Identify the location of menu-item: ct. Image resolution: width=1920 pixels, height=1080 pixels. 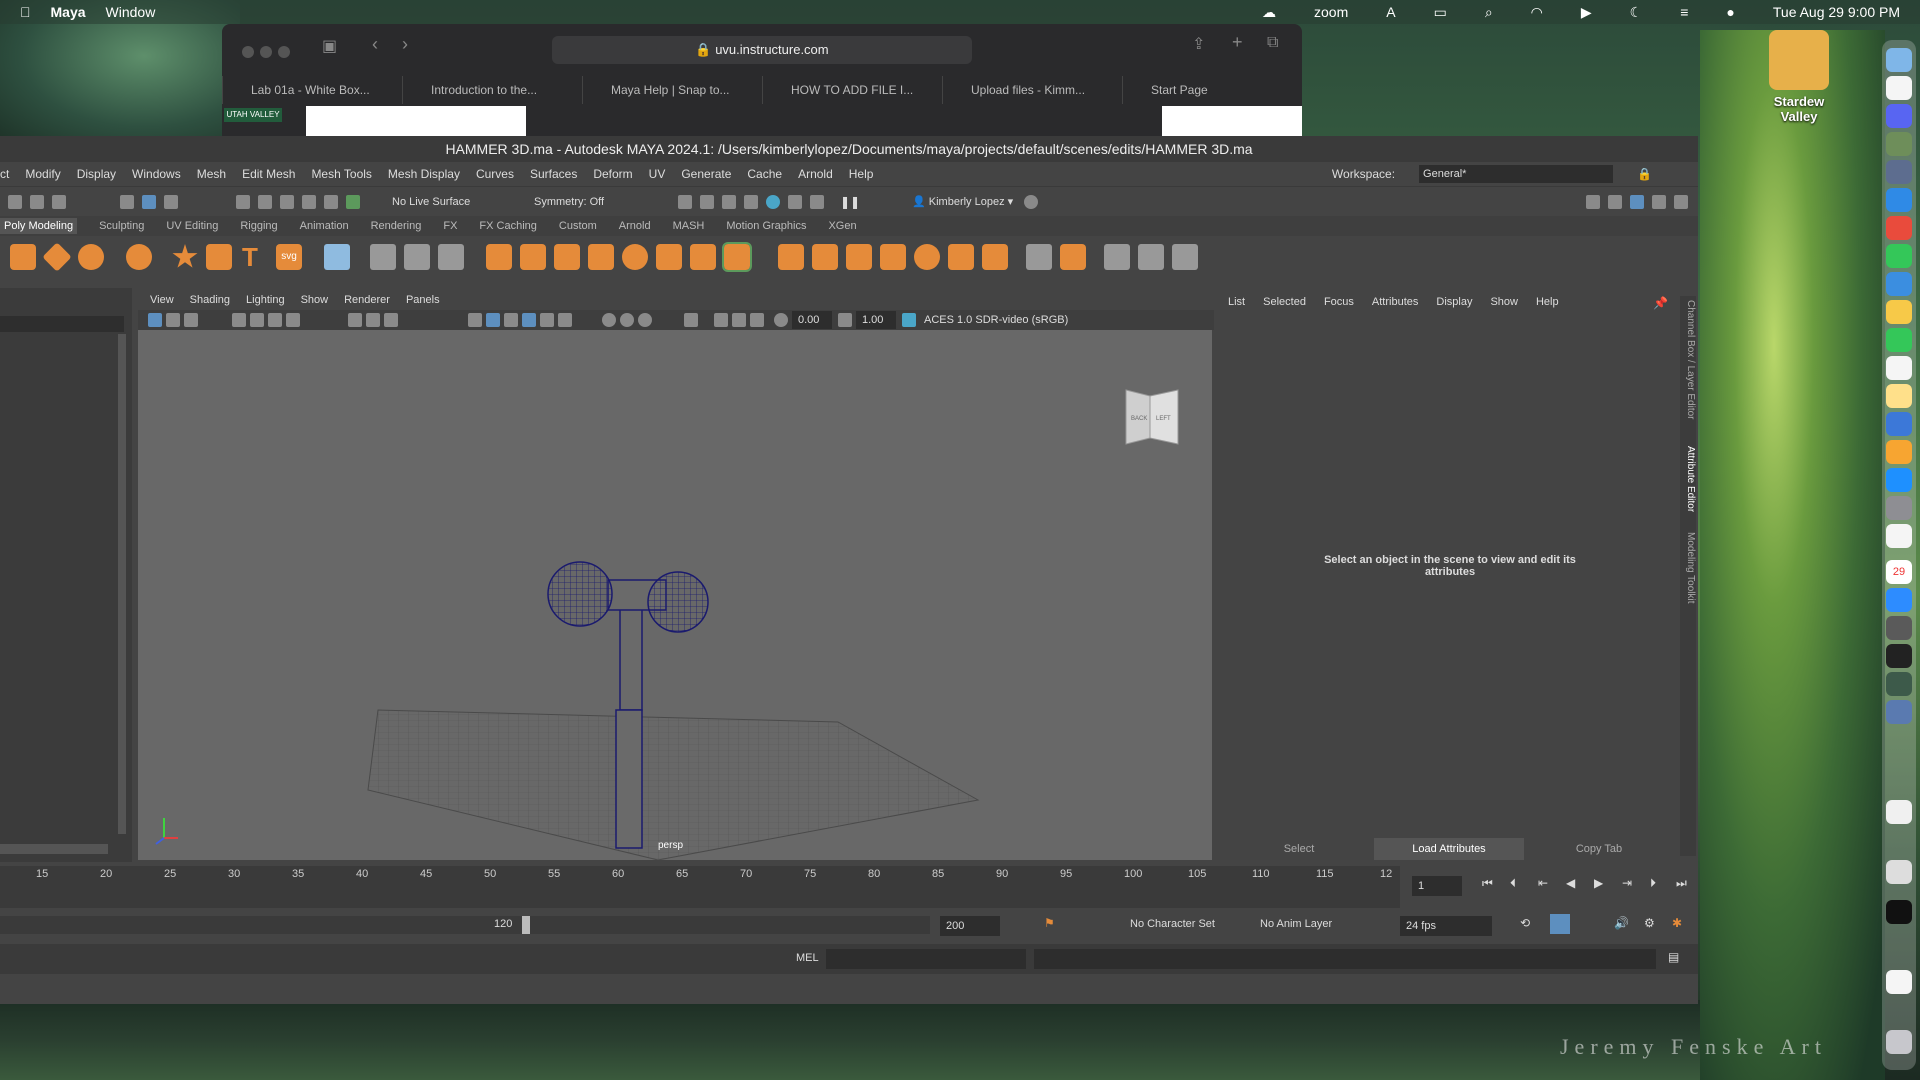
(4, 174).